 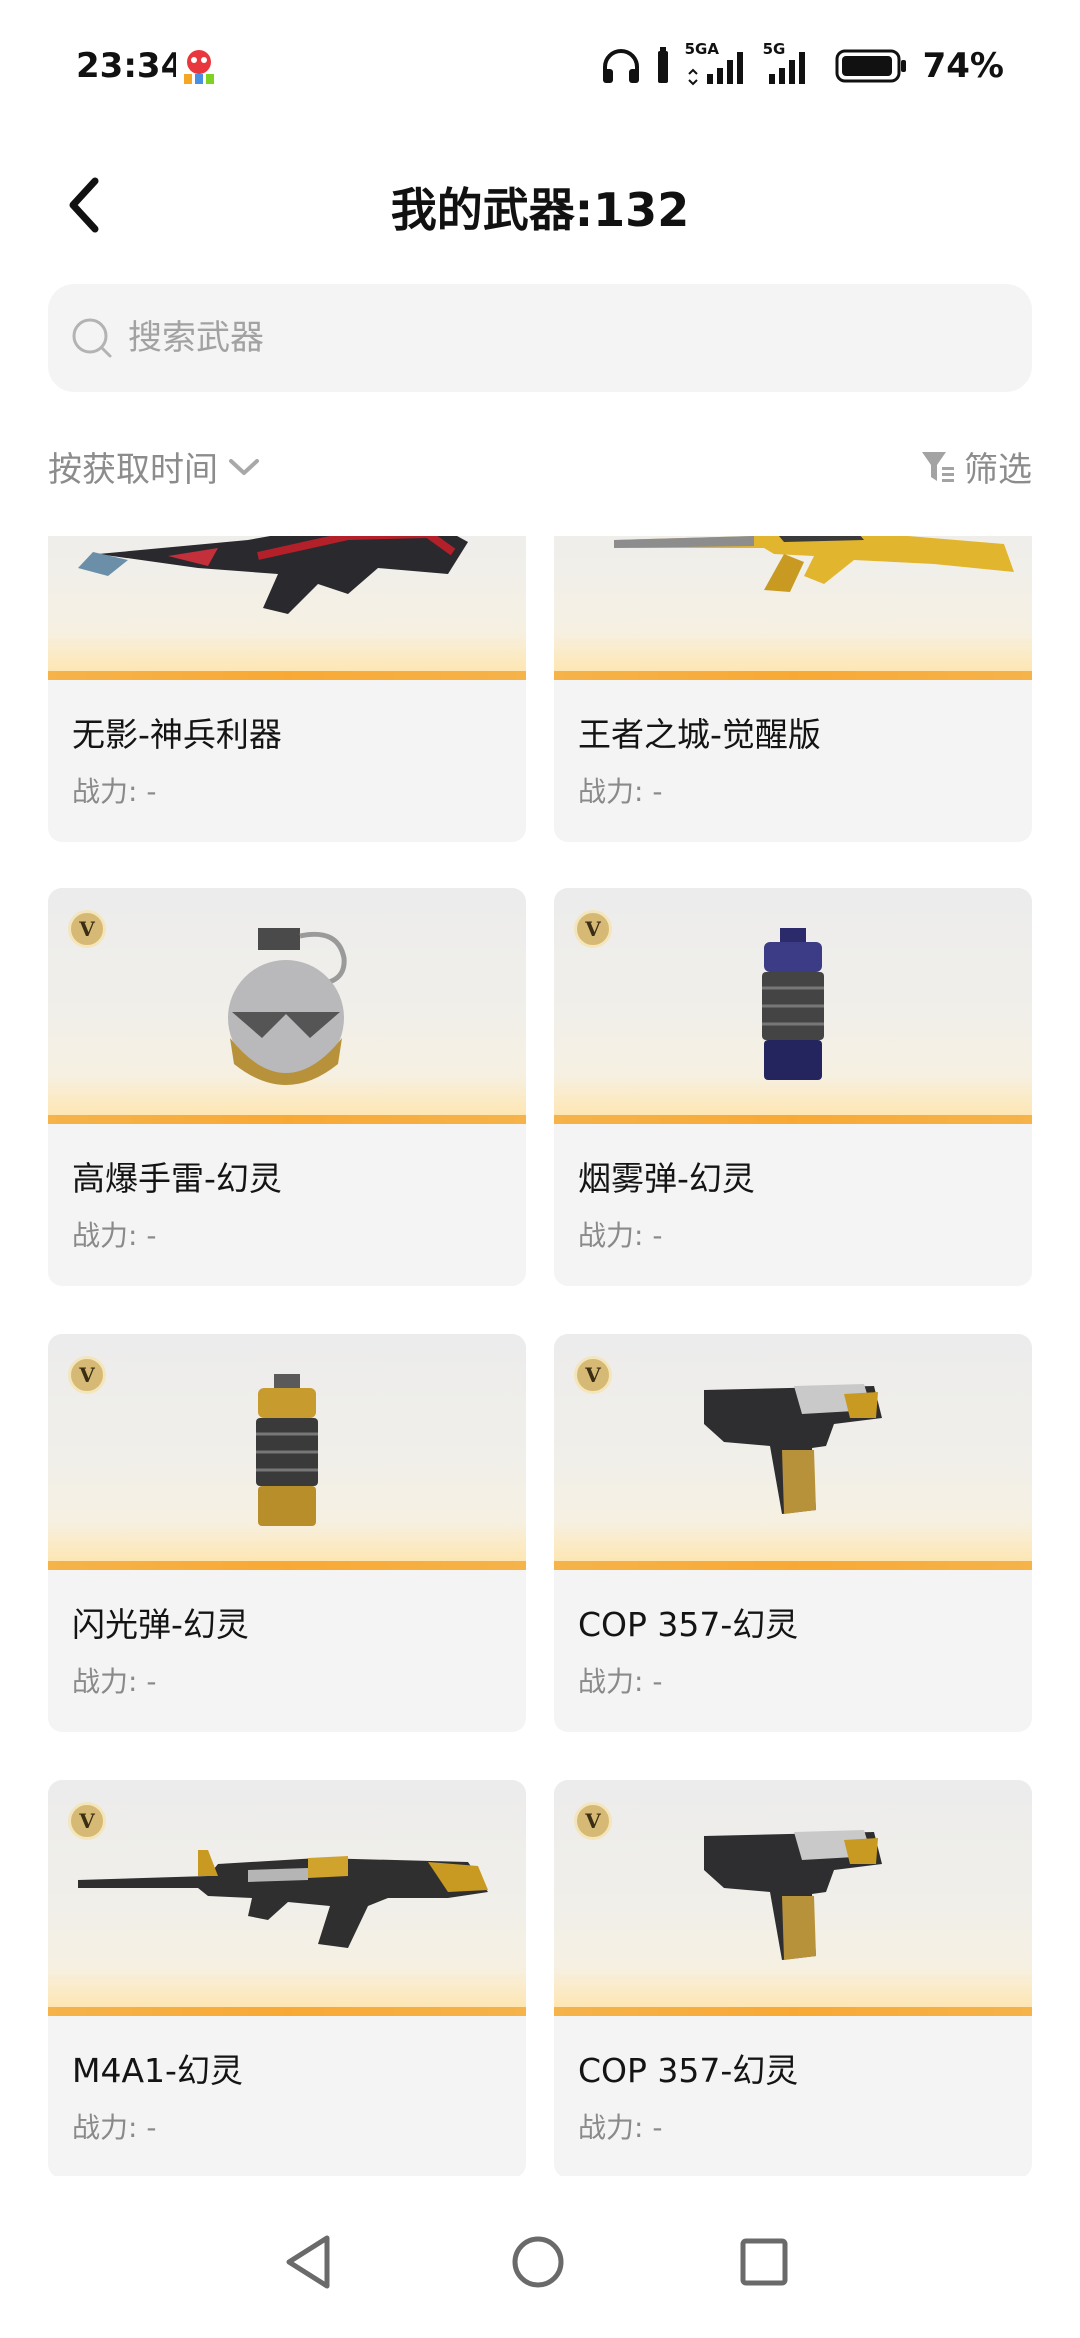 I want to click on chevron-down-icon, so click(x=244, y=466).